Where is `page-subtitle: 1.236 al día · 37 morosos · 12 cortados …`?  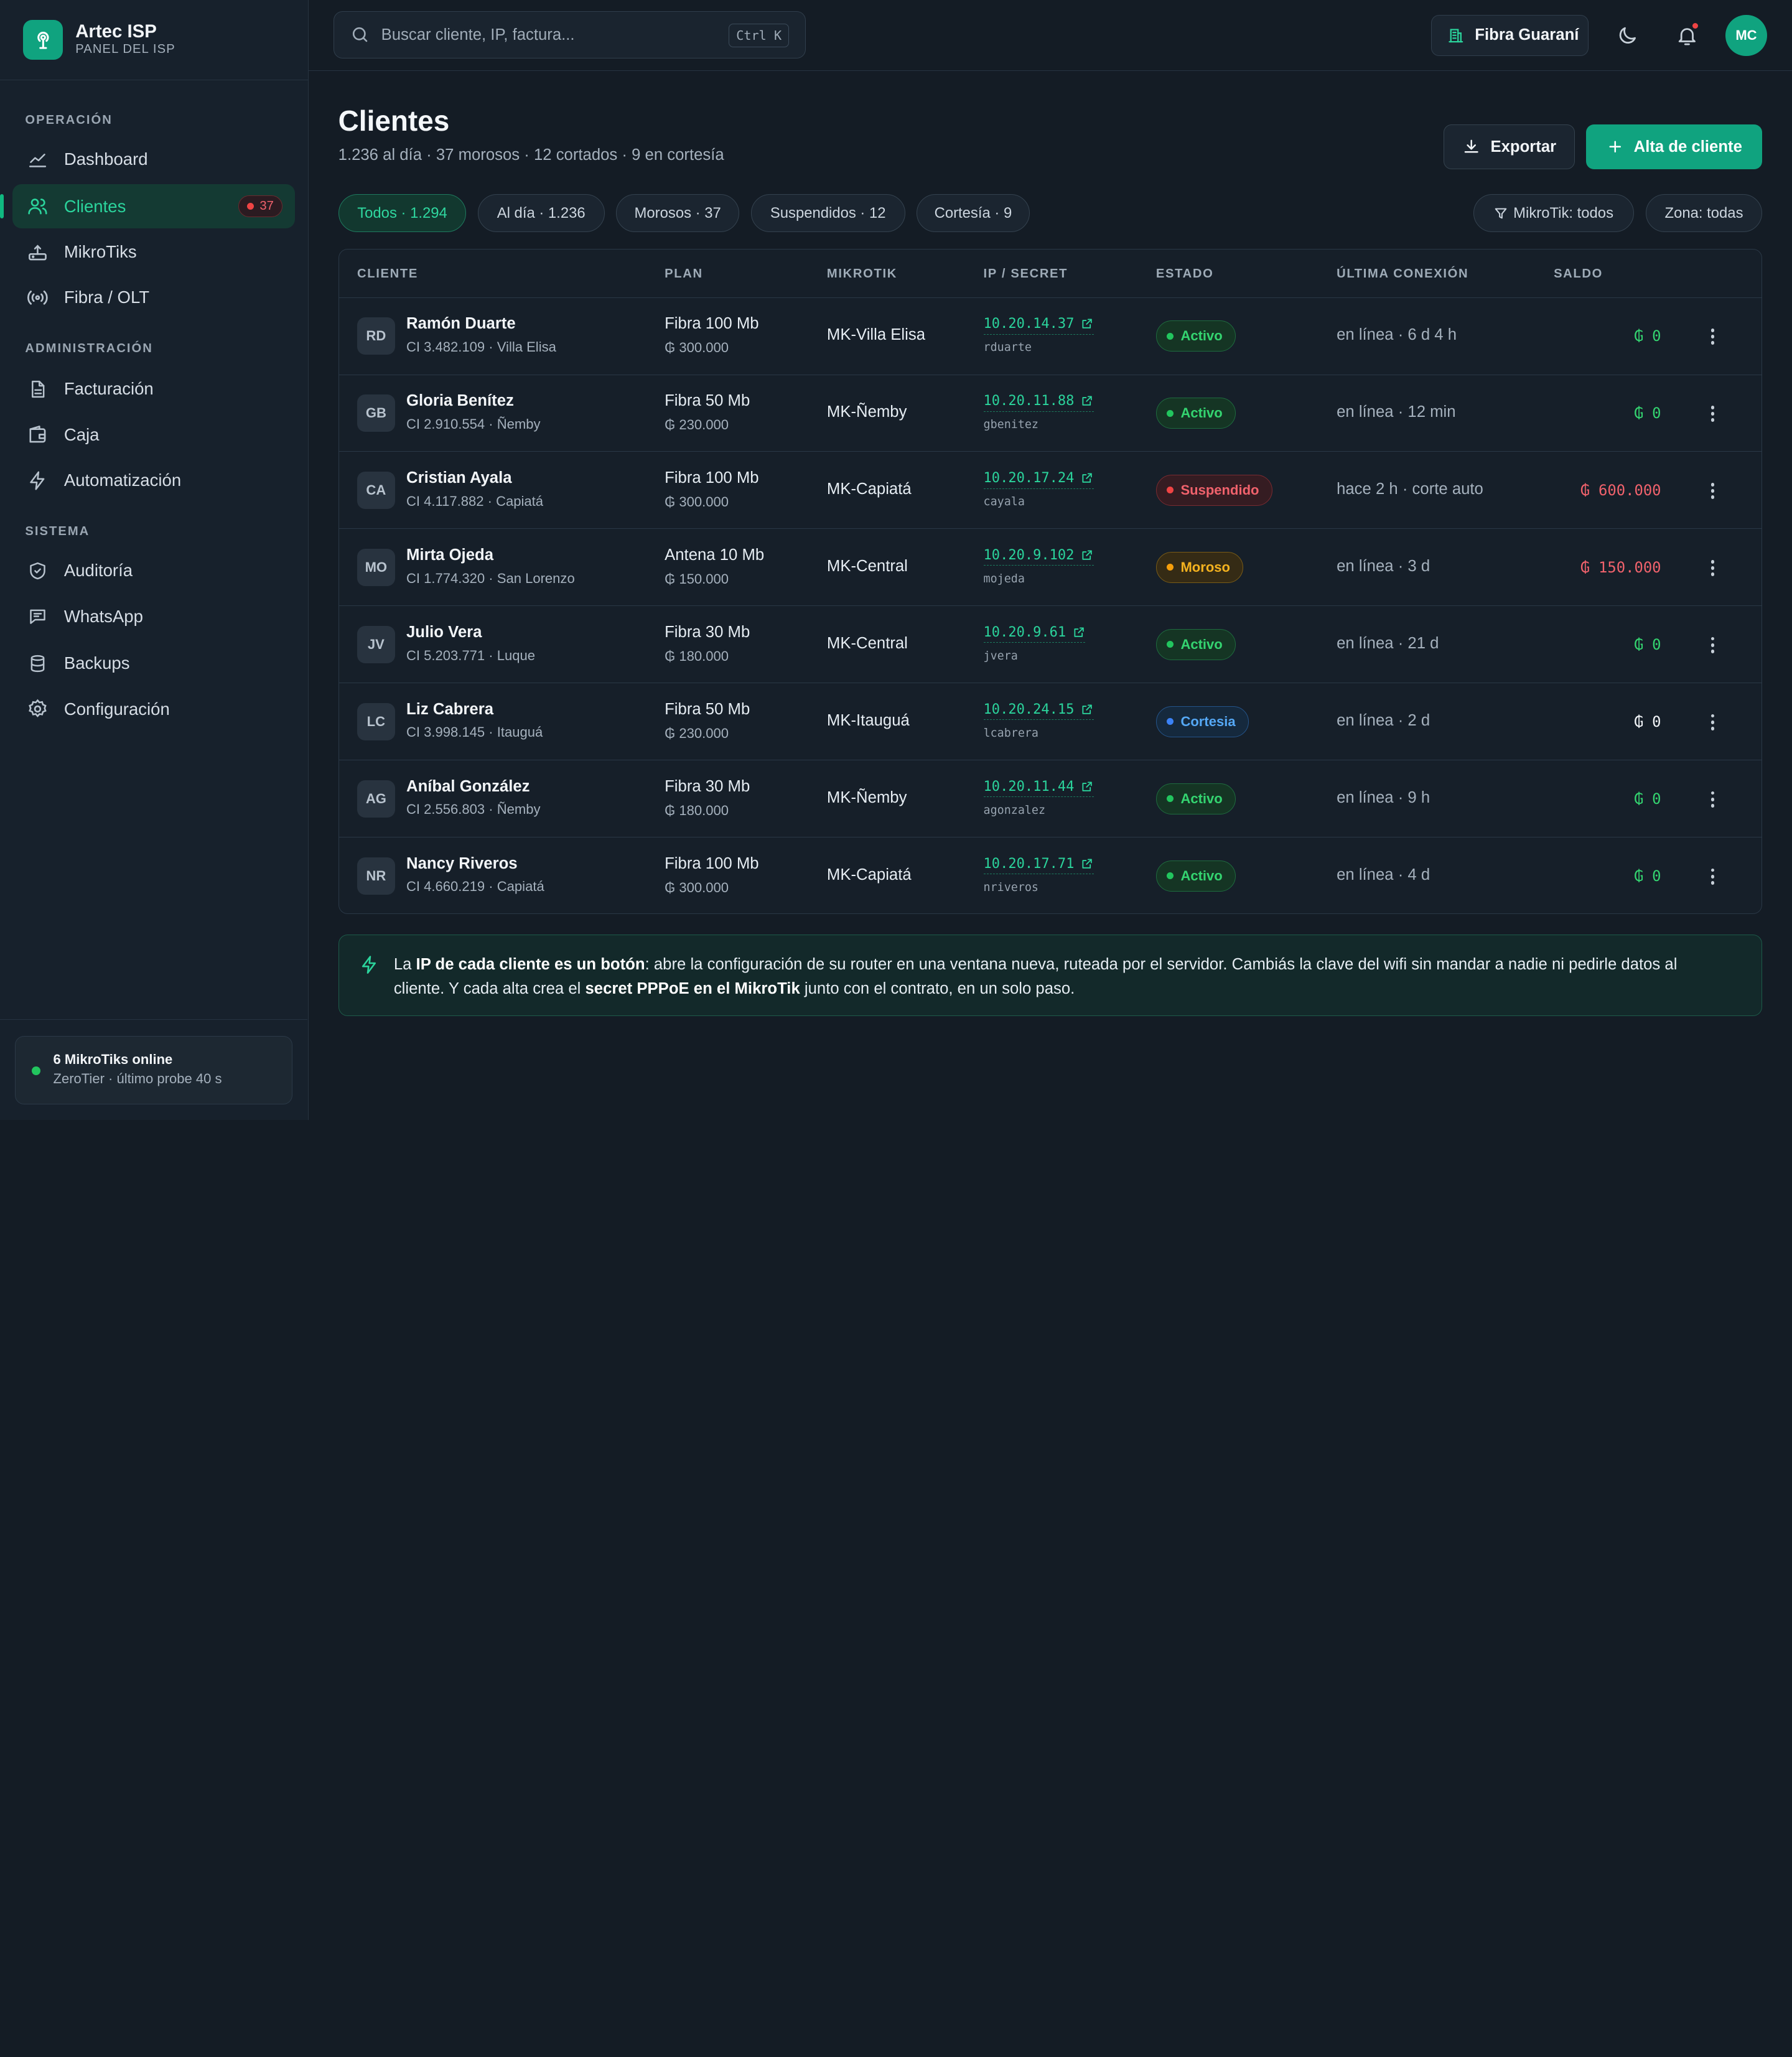
page-subtitle: 1.236 al día · 37 morosos · 12 cortados … is located at coordinates (531, 155).